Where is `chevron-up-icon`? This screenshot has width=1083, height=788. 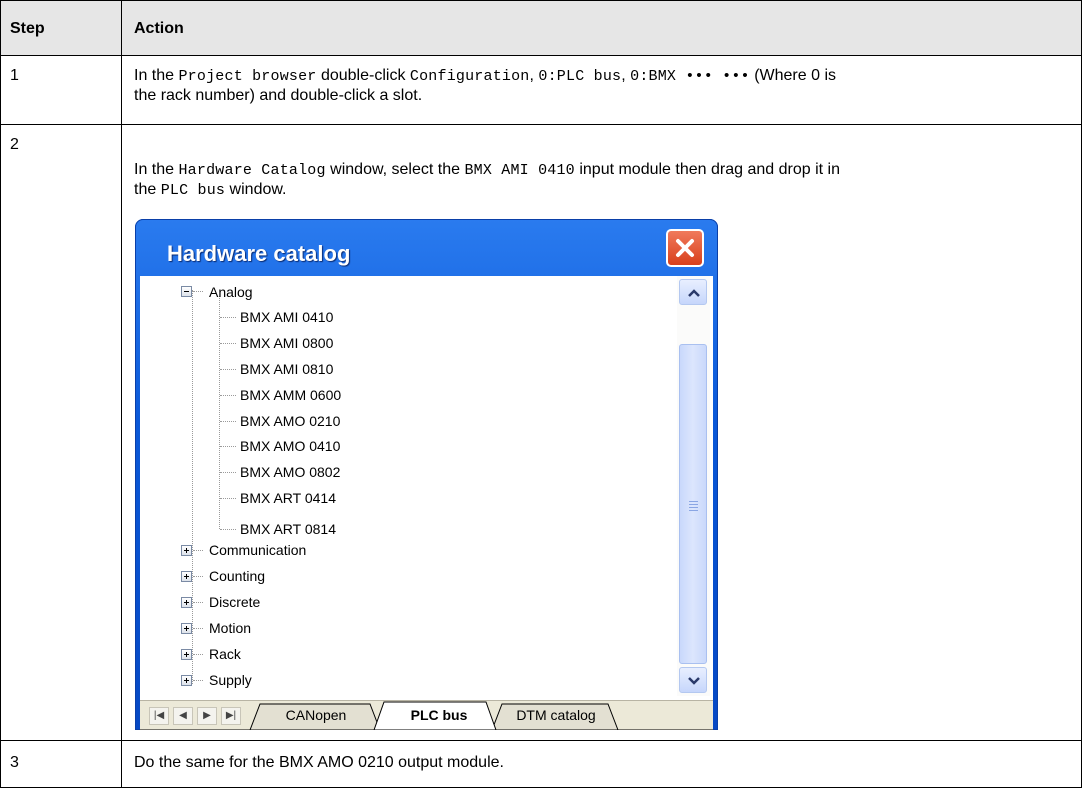
chevron-up-icon is located at coordinates (694, 293).